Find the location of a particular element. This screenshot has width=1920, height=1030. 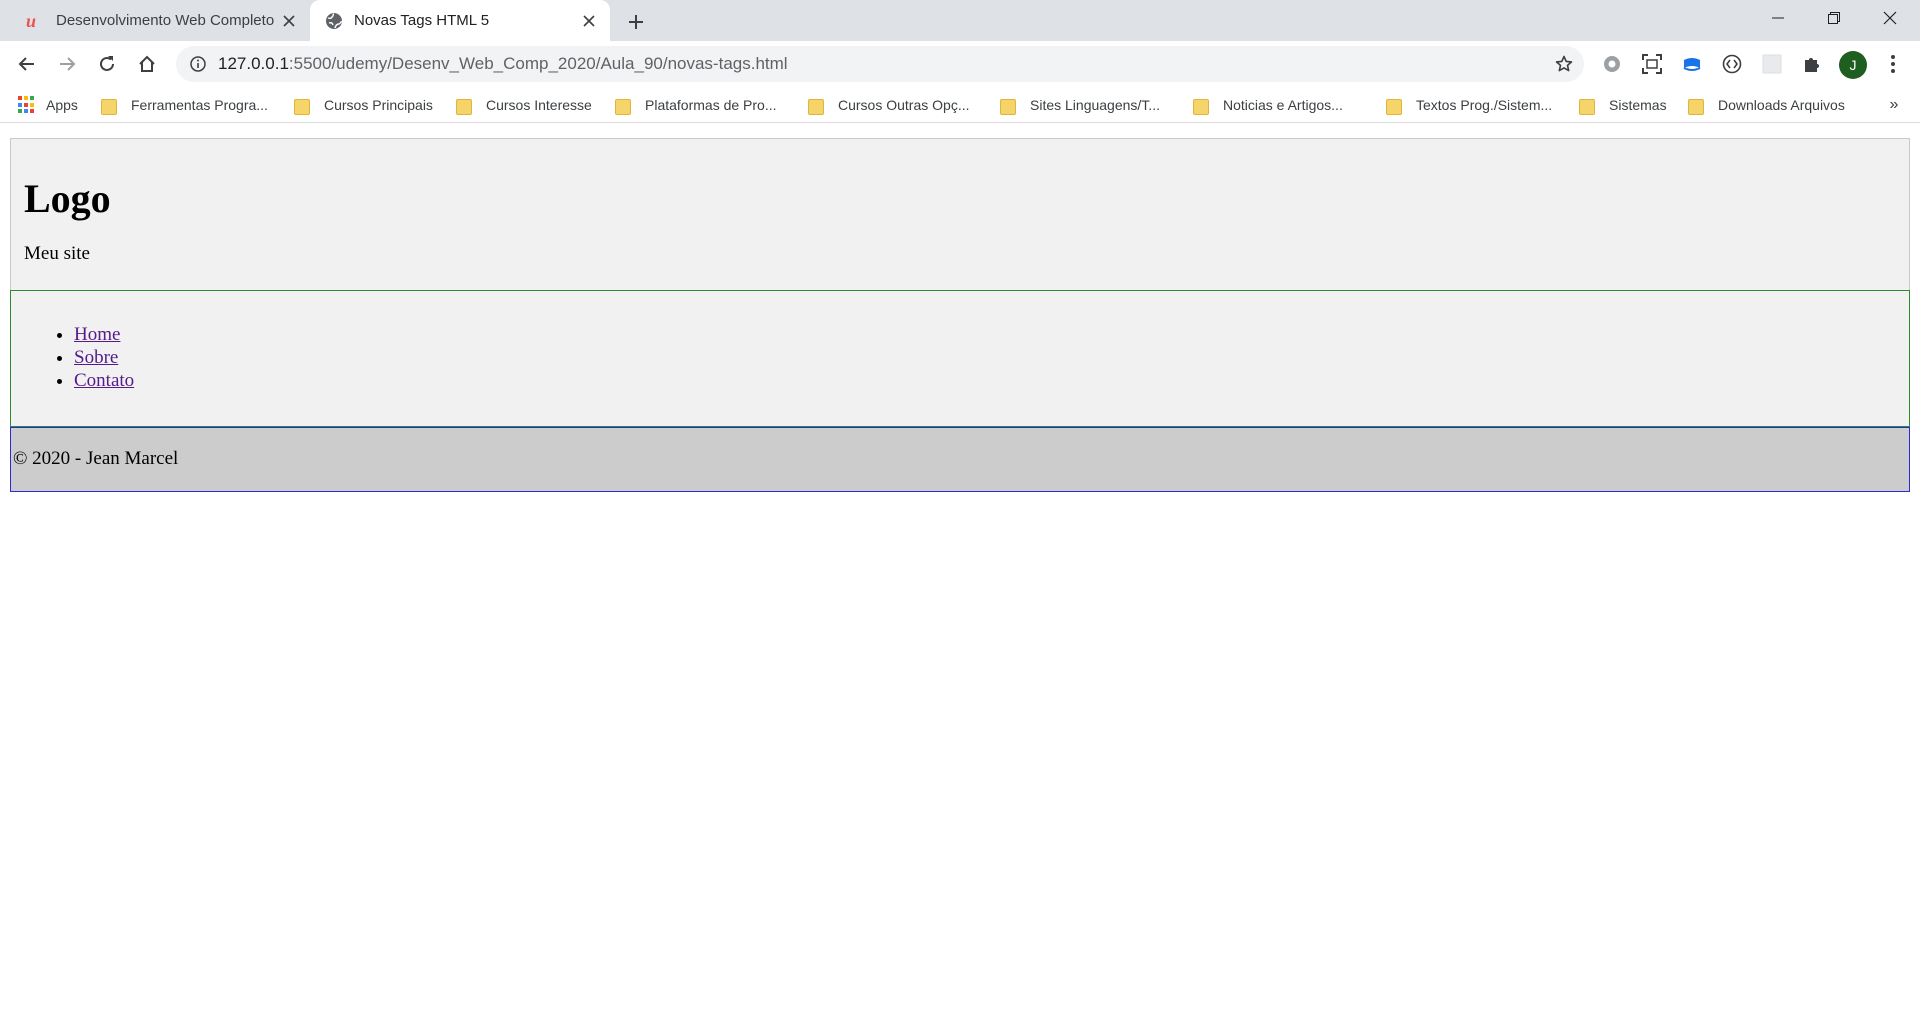

nav-item-sobre: Sobre is located at coordinates (991, 357).